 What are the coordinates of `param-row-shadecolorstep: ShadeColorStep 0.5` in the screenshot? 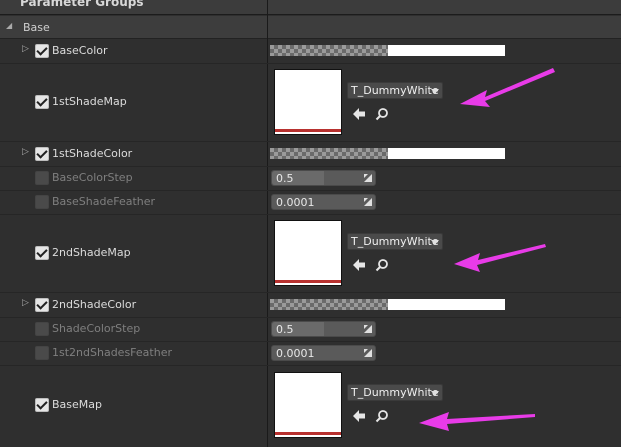 It's located at (310, 329).